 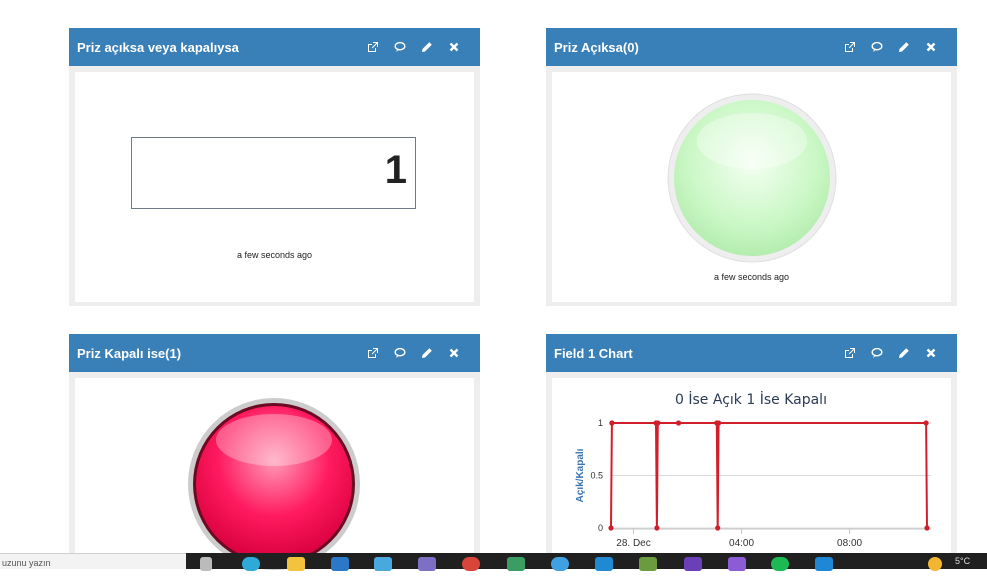 What do you see at coordinates (274, 47) in the screenshot?
I see `widget-header: Priz açıksa veya kapalıysa` at bounding box center [274, 47].